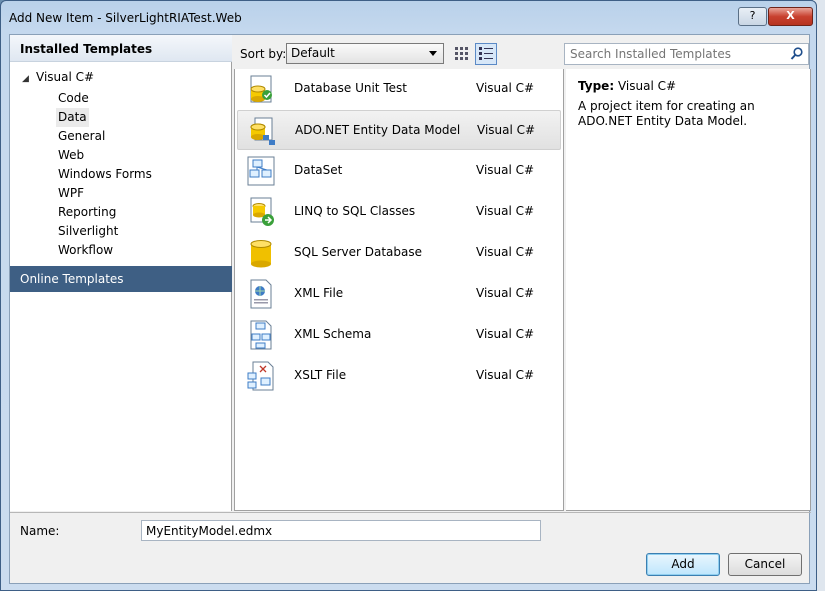  Describe the element at coordinates (313, 53) in the screenshot. I see `sort-dropdown-value: Default` at that location.